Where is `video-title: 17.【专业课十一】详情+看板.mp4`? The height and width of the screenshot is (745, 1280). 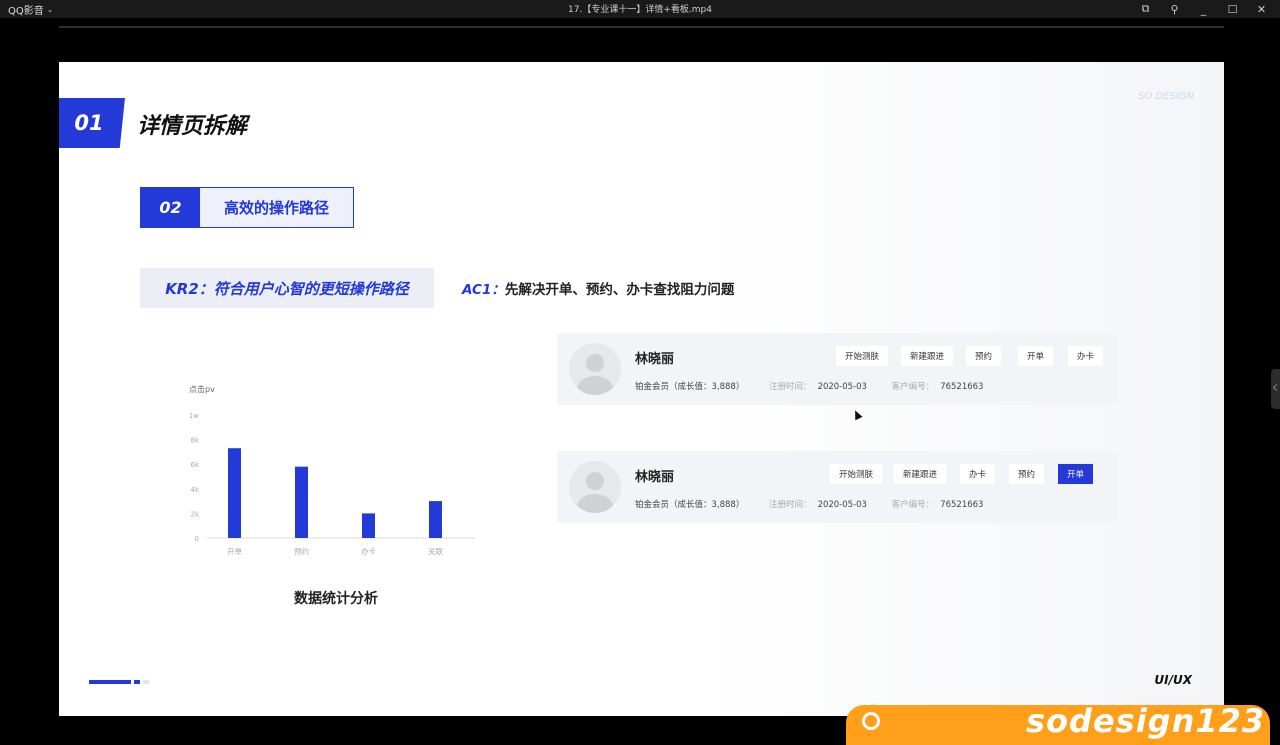 video-title: 17.【专业课十一】详情+看板.mp4 is located at coordinates (640, 10).